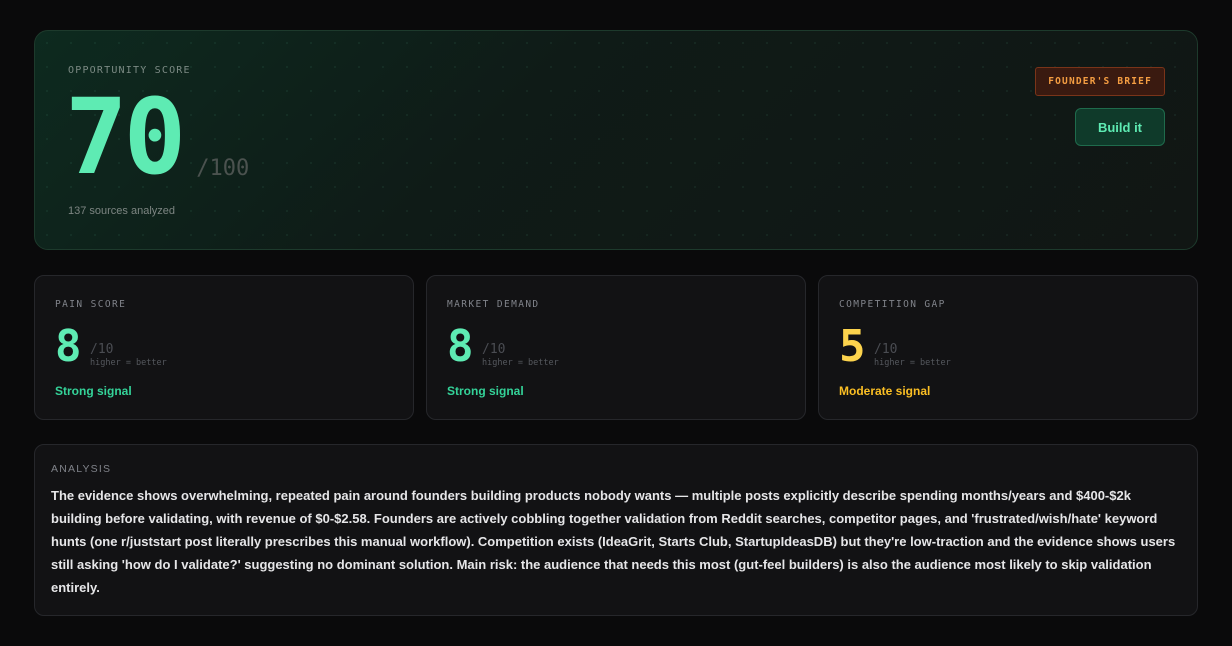 The width and height of the screenshot is (1232, 646). What do you see at coordinates (892, 304) in the screenshot?
I see `metric-label: COMPETITION GAP` at bounding box center [892, 304].